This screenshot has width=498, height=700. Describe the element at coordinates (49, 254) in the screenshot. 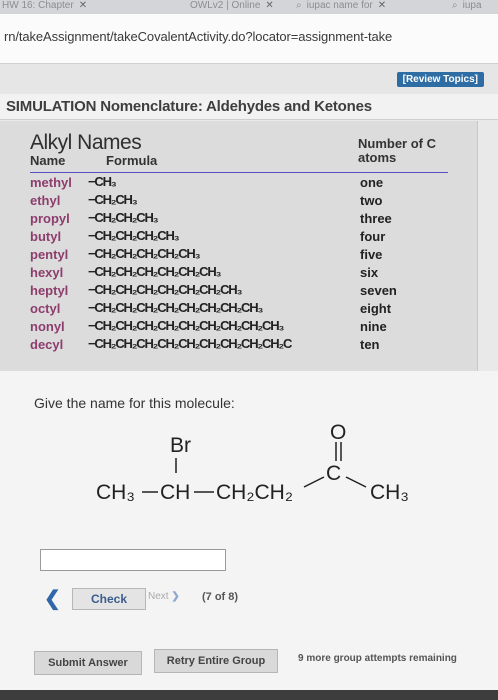

I see `row-name: pentyl` at that location.